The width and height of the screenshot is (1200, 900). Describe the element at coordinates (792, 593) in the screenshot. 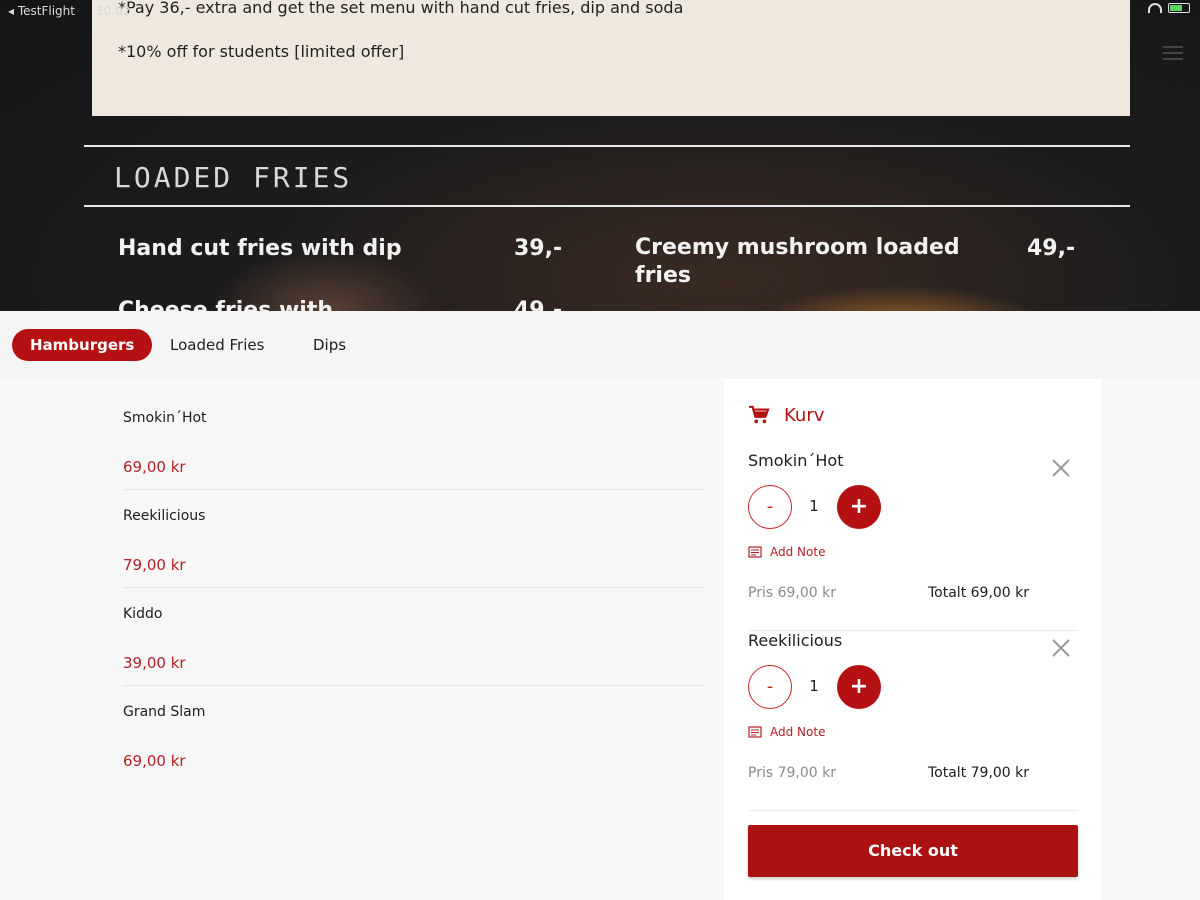

I see `cart-item-unit-price: Pris 69,00 kr` at that location.